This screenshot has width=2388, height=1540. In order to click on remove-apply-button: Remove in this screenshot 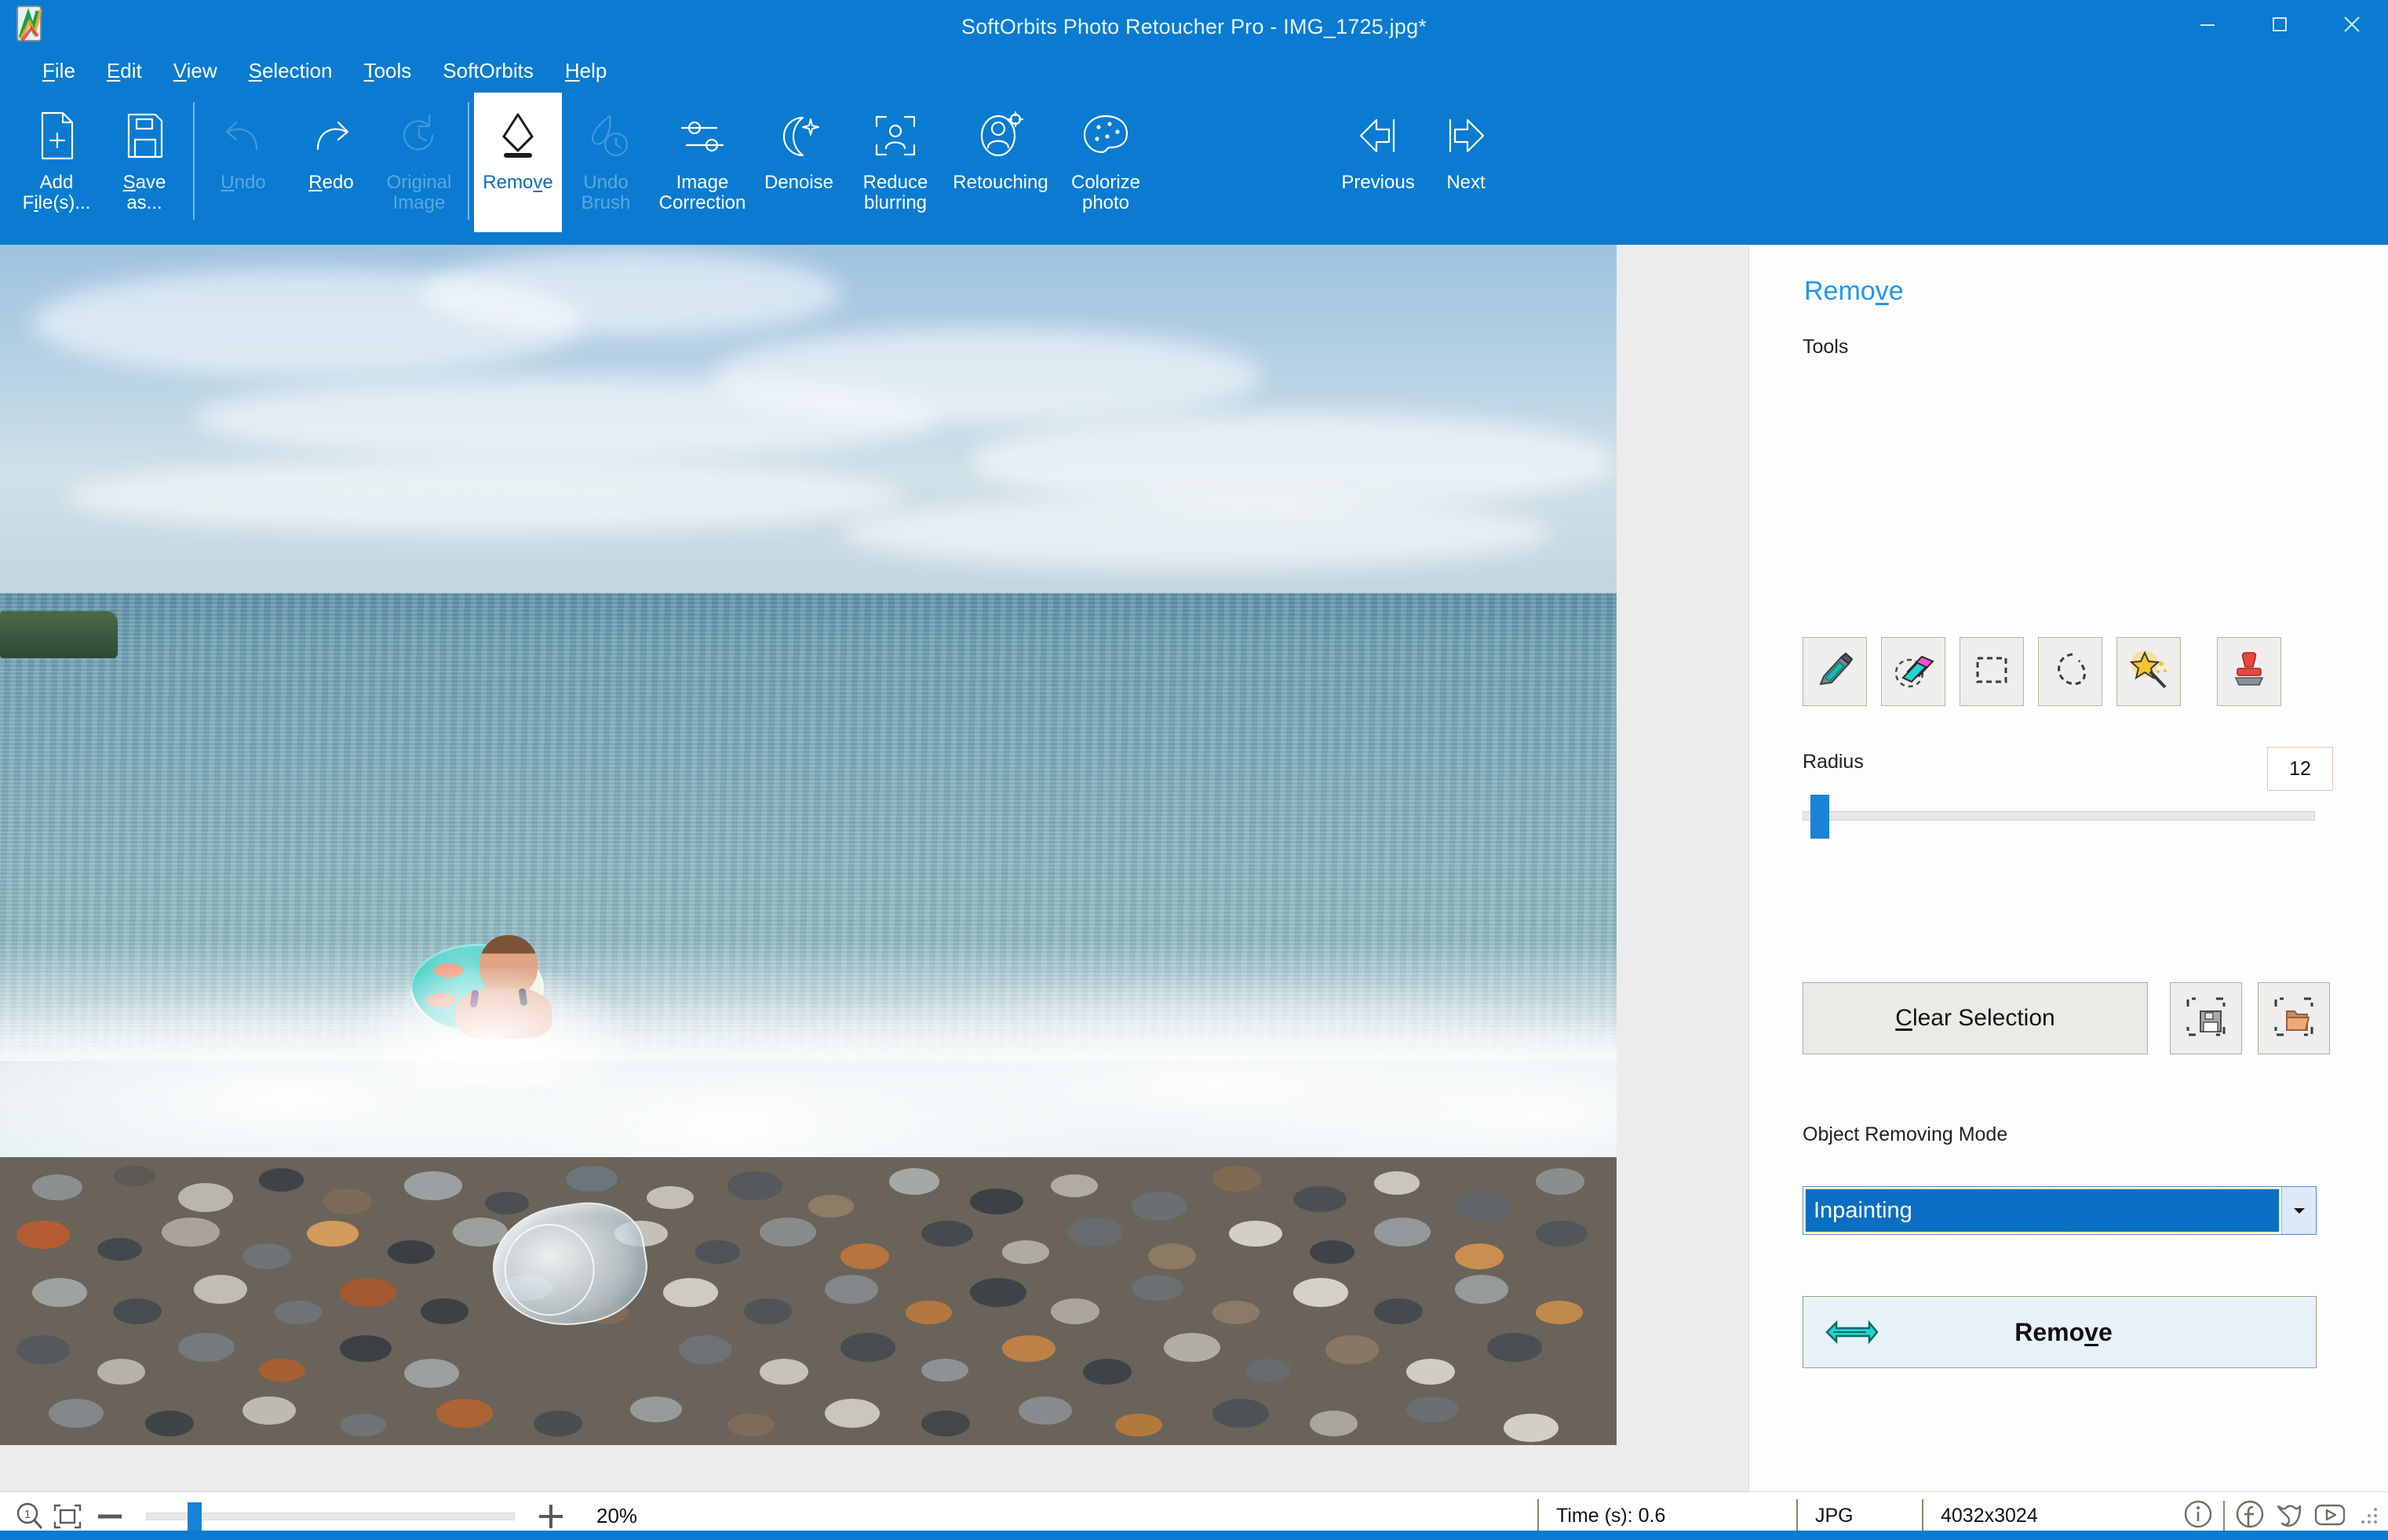, I will do `click(2060, 1332)`.